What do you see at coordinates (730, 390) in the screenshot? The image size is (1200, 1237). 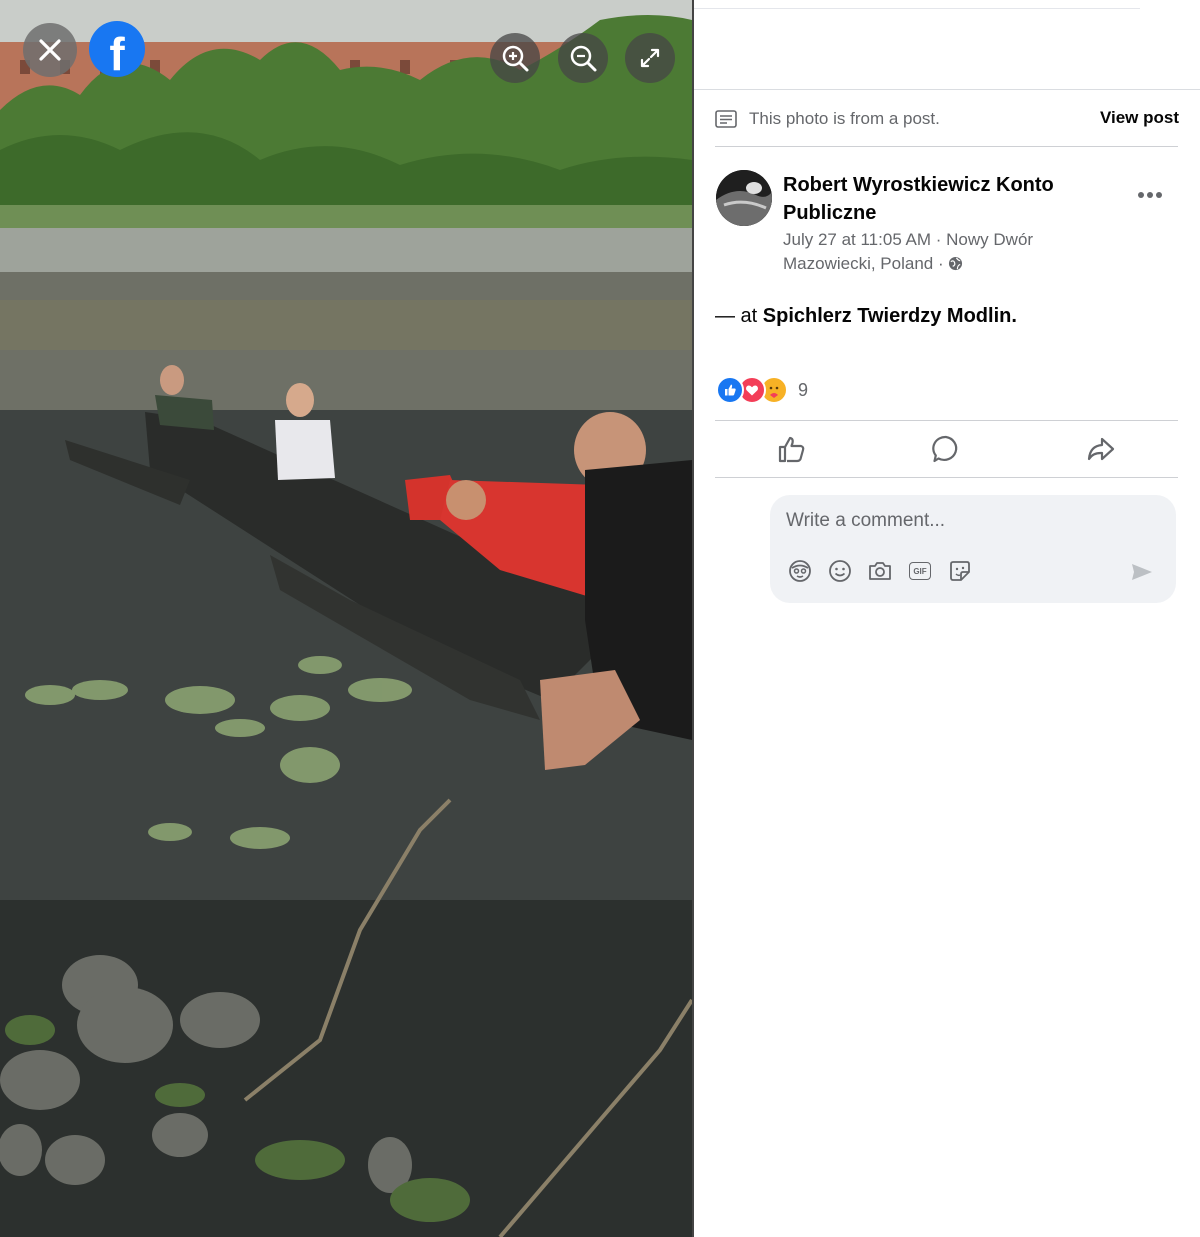 I see `like-reaction-icon` at bounding box center [730, 390].